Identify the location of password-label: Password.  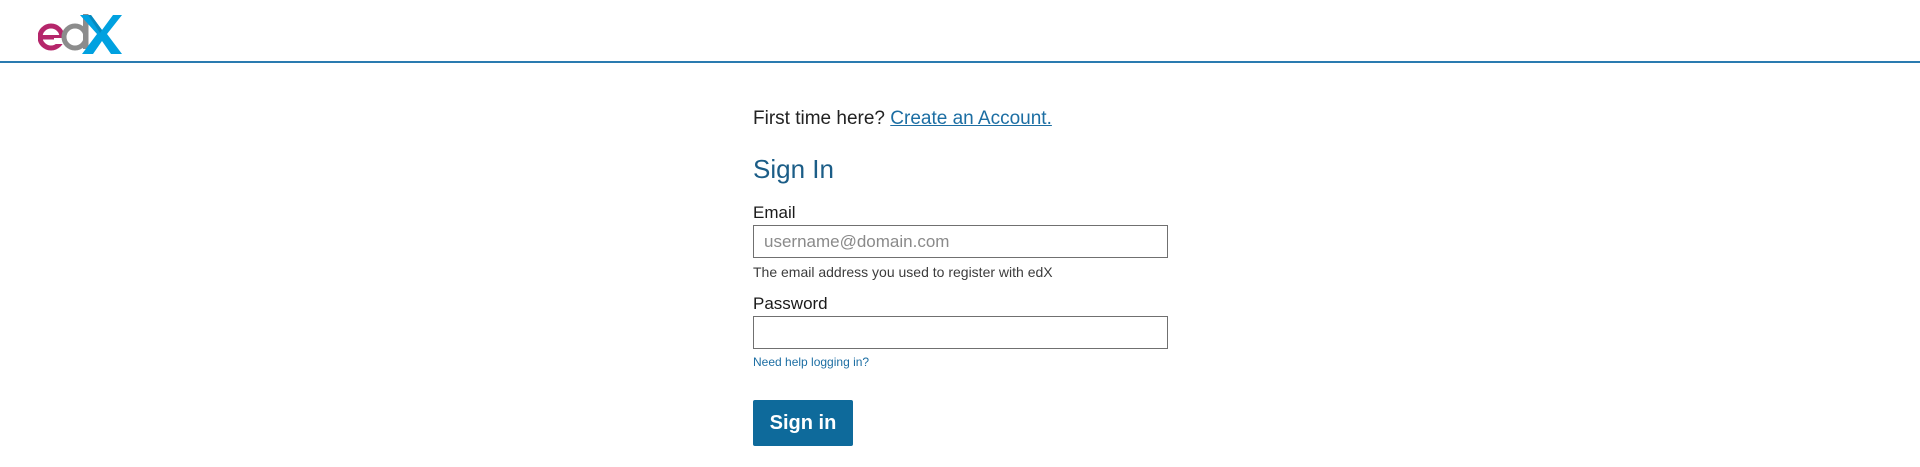
(790, 303).